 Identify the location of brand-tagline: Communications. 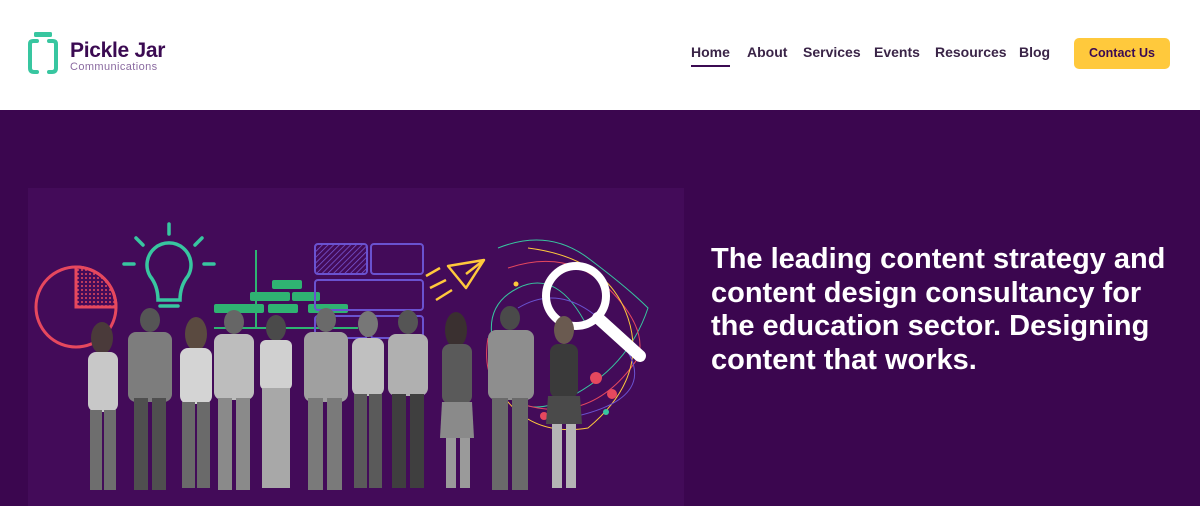
(114, 67).